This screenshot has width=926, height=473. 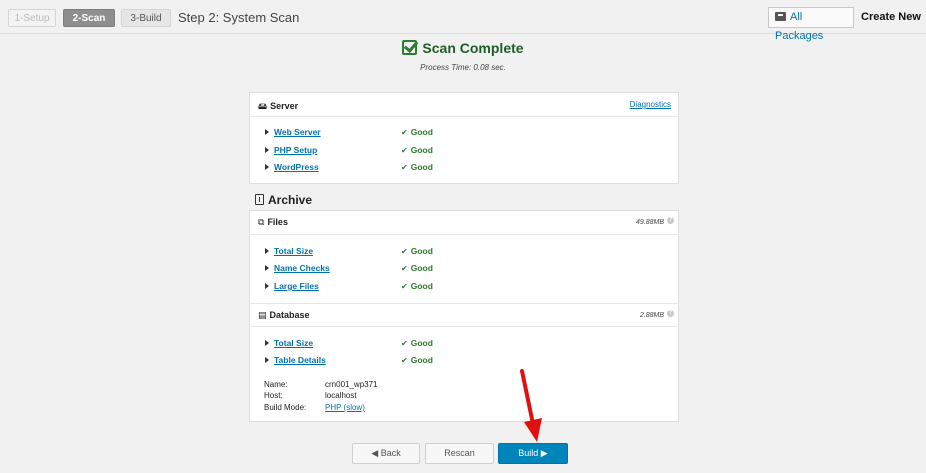 I want to click on step-scan-tab: 2-Scan, so click(x=89, y=18).